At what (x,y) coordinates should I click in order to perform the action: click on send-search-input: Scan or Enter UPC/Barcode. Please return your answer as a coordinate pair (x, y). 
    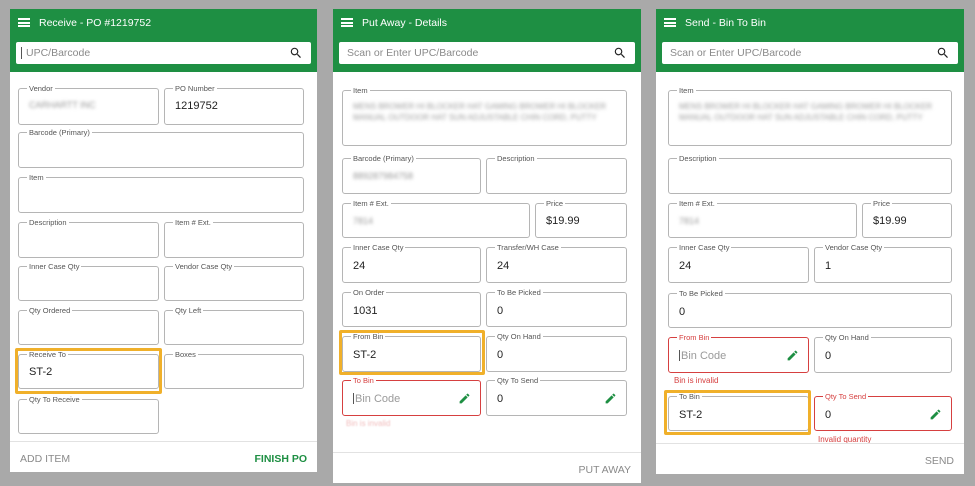
    Looking at the image, I should click on (810, 53).